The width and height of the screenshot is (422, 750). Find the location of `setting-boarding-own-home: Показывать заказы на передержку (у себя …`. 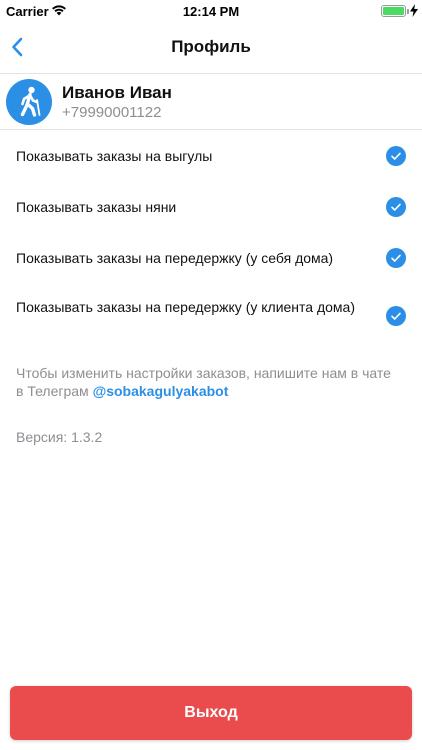

setting-boarding-own-home: Показывать заказы на передержку (у себя … is located at coordinates (211, 258).